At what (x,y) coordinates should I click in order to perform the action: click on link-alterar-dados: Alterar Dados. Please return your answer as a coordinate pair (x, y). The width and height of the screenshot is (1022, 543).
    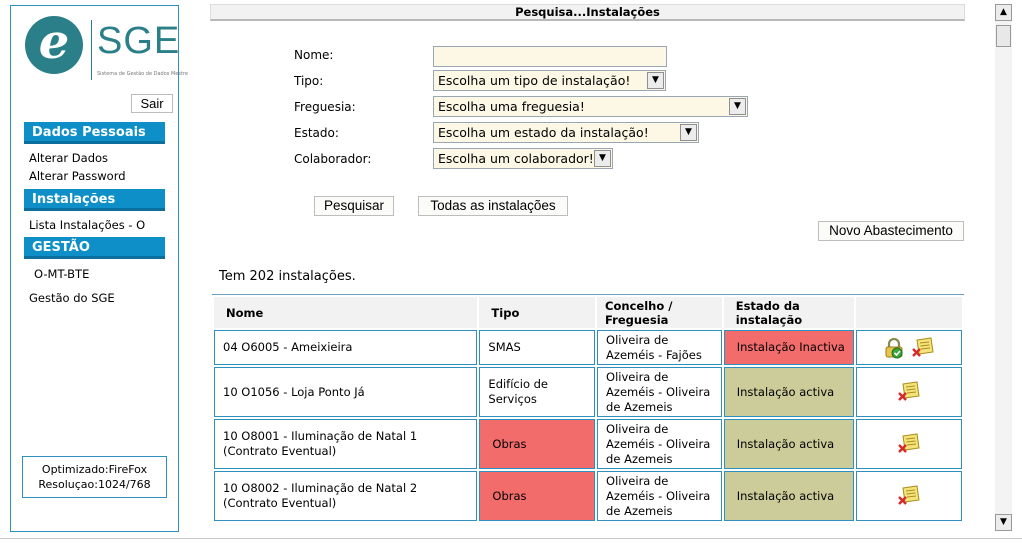
    Looking at the image, I should click on (68, 158).